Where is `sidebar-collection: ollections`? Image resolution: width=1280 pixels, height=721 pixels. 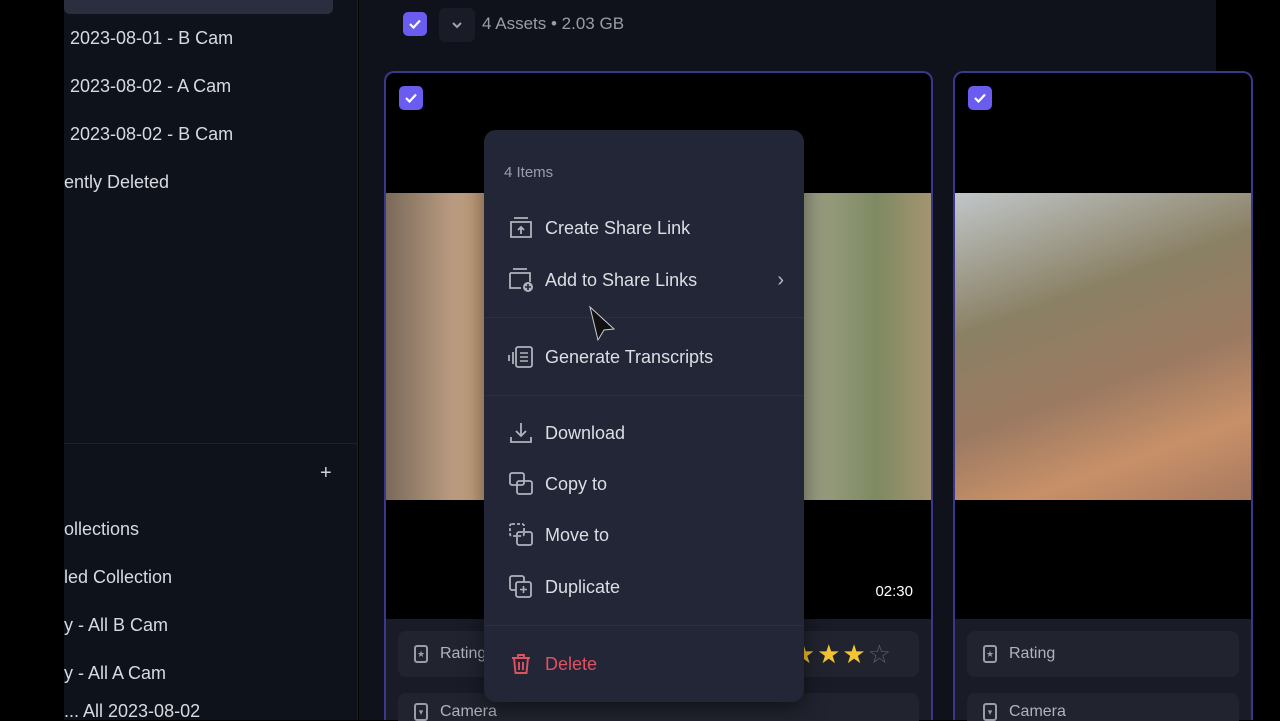 sidebar-collection: ollections is located at coordinates (101, 529).